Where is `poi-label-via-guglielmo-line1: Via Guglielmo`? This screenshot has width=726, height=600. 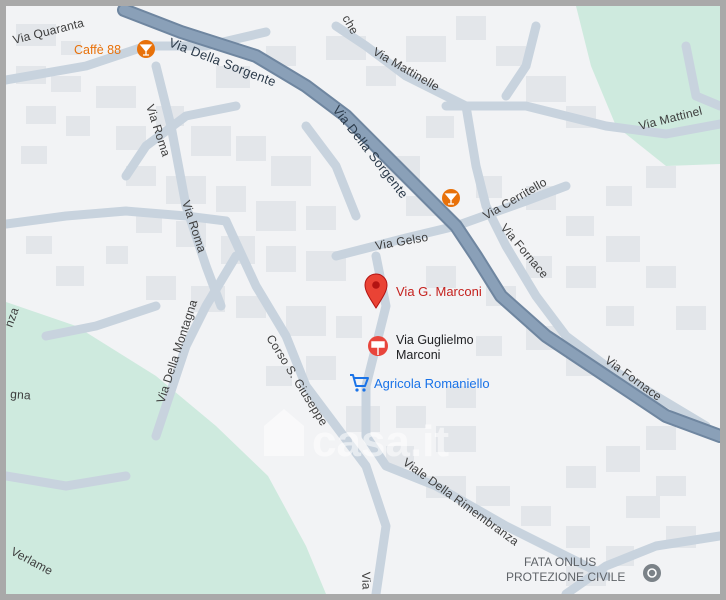
poi-label-via-guglielmo-line1: Via Guglielmo is located at coordinates (435, 340).